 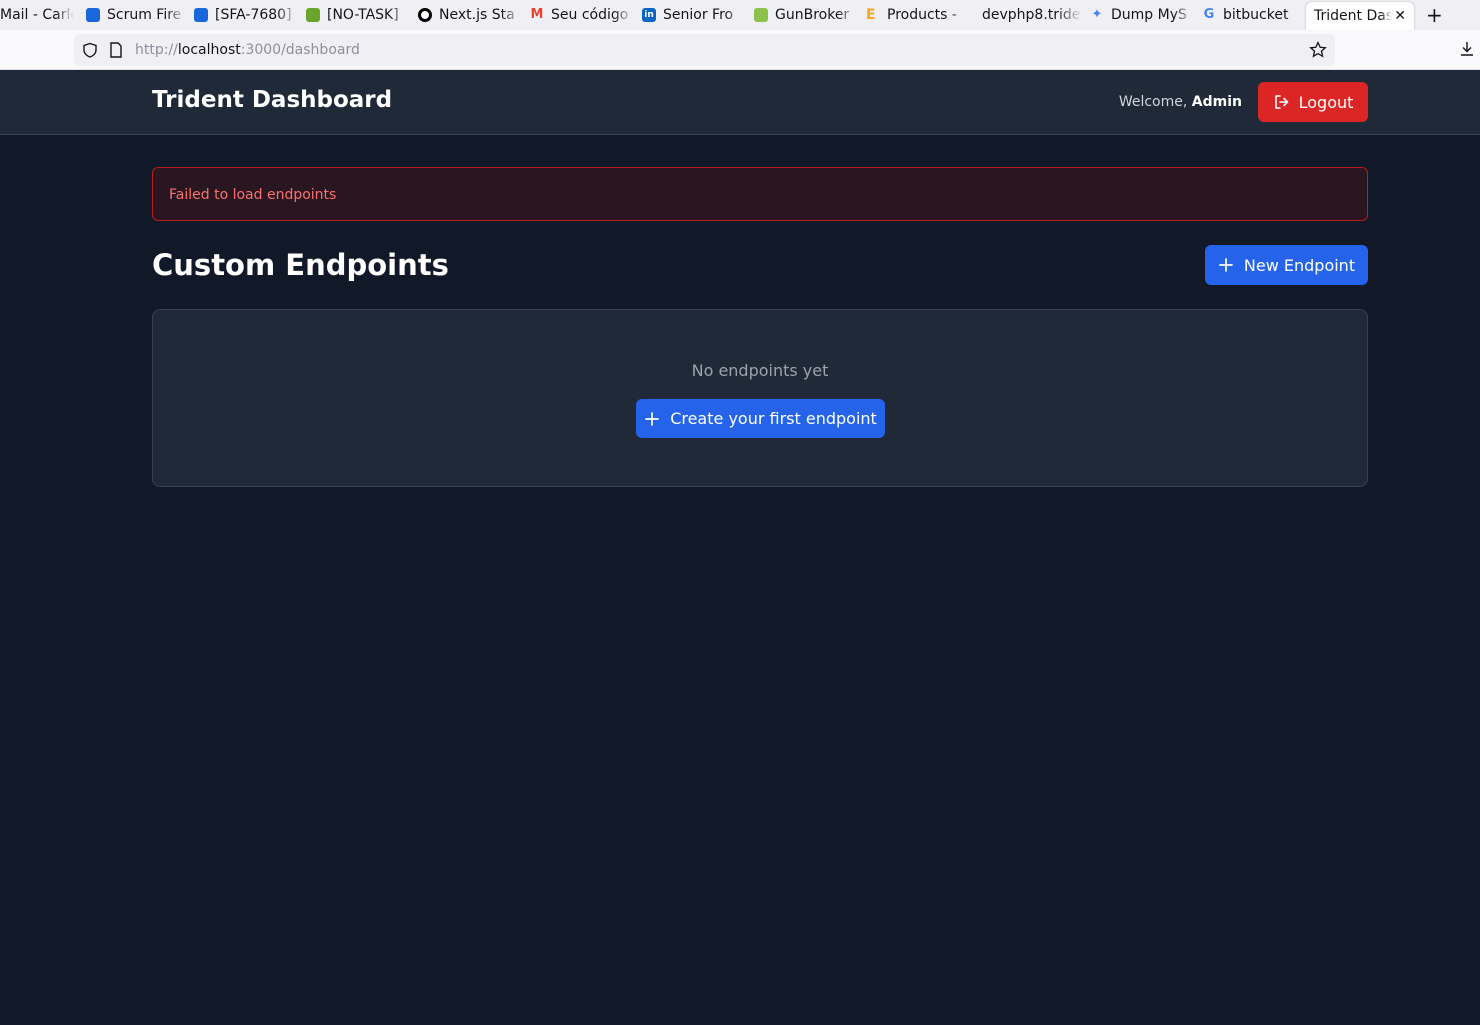 I want to click on gmail-icon: M, so click(x=537, y=14).